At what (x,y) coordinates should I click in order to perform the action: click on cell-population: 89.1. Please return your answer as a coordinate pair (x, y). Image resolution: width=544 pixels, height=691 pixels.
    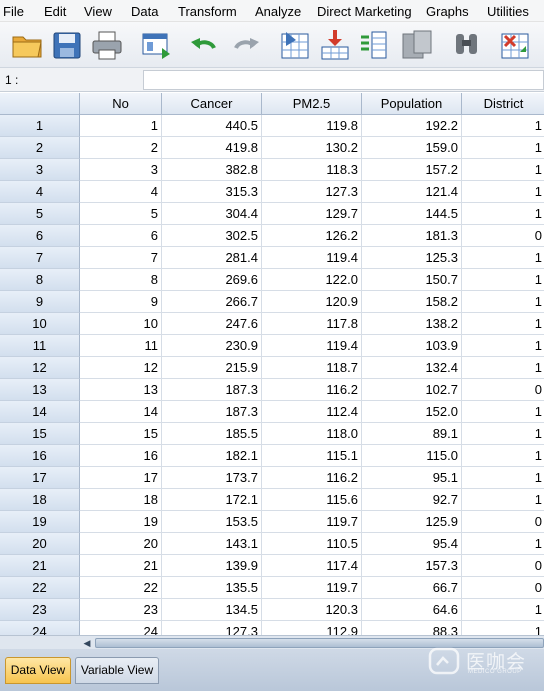
    Looking at the image, I should click on (412, 434).